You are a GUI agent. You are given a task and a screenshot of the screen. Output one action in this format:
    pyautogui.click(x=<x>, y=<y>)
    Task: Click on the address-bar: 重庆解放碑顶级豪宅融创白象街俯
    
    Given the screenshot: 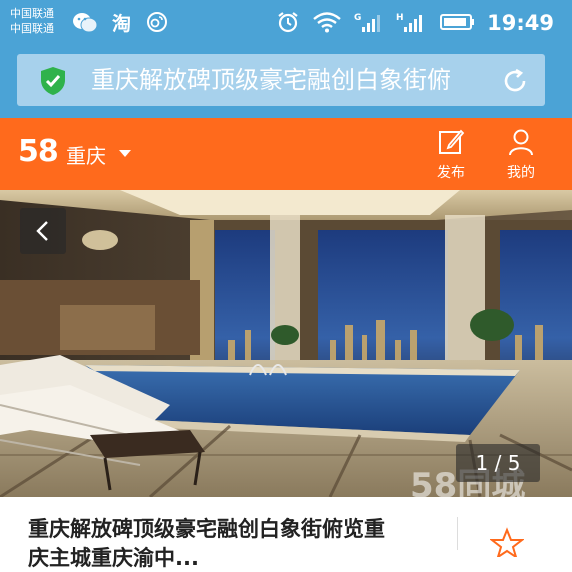 What is the action you would take?
    pyautogui.click(x=281, y=80)
    